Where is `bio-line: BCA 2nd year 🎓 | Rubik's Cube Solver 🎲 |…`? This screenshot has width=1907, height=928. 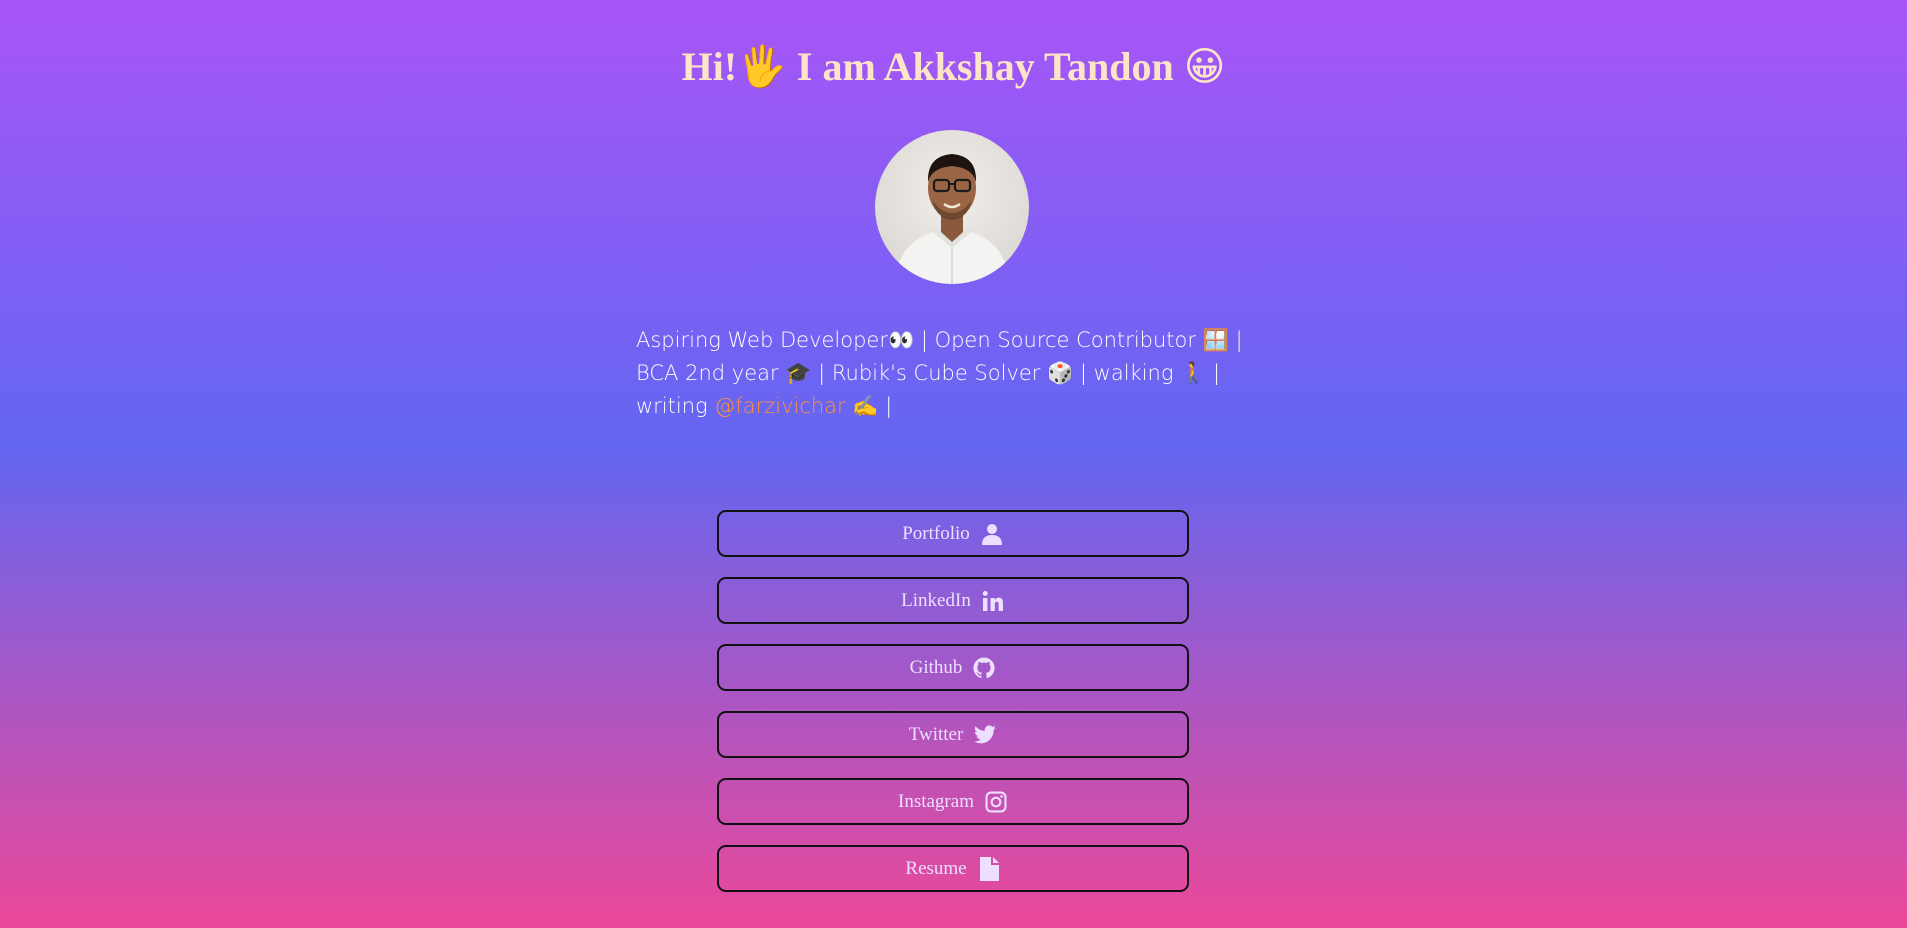 bio-line: BCA 2nd year 🎓 | Rubik's Cube Solver 🎲 |… is located at coordinates (928, 373).